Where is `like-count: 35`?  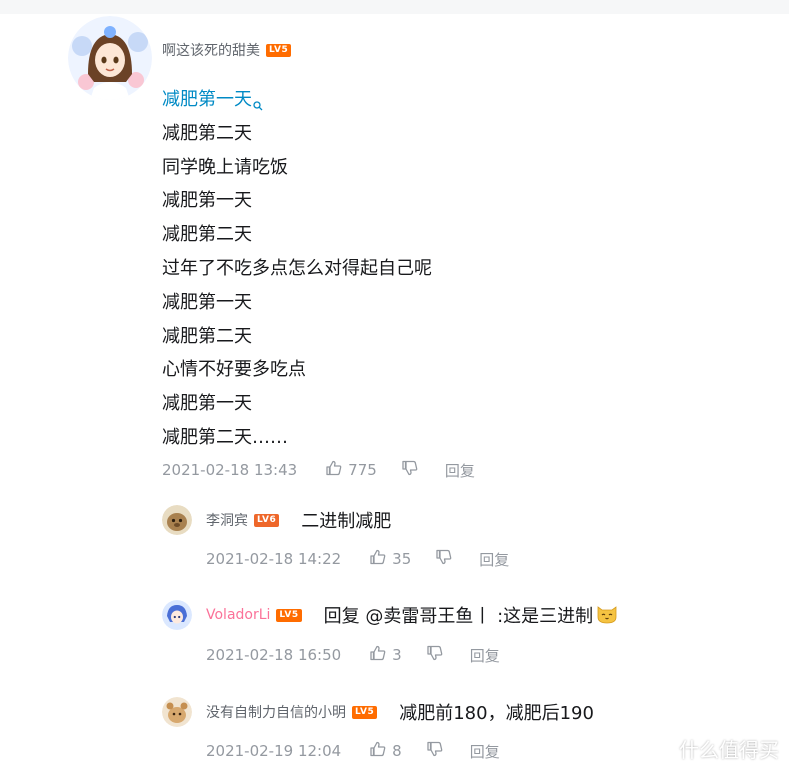 like-count: 35 is located at coordinates (402, 559).